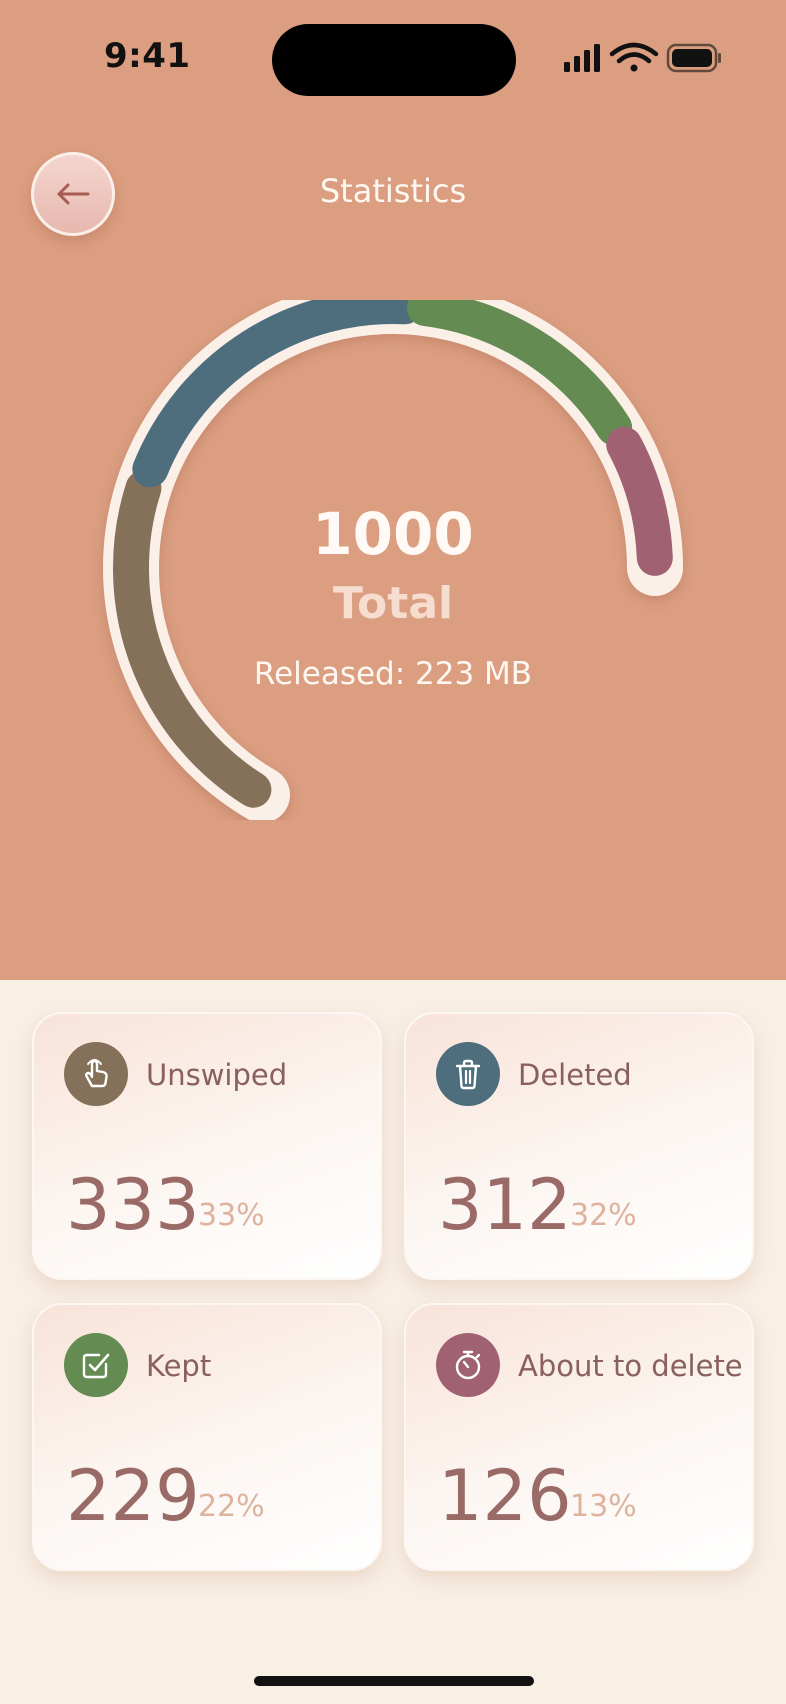 This screenshot has height=1704, width=786. What do you see at coordinates (133, 1496) in the screenshot?
I see `card-value: 229` at bounding box center [133, 1496].